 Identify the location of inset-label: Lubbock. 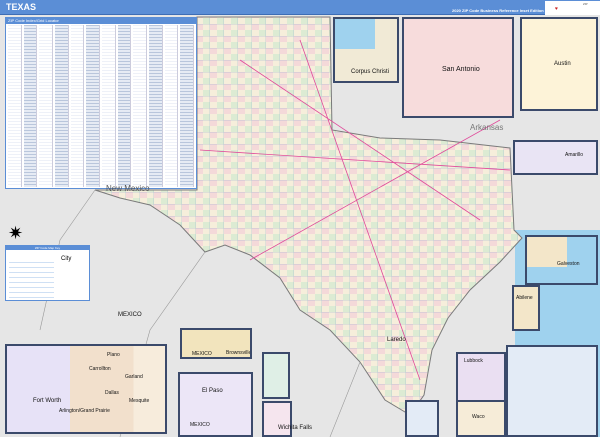
(473, 361).